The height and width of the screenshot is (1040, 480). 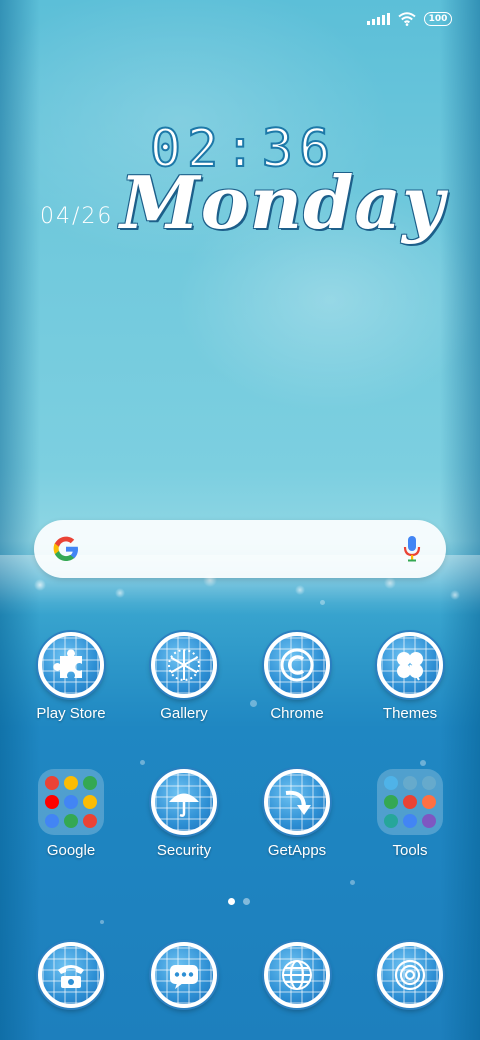 I want to click on message-icon, so click(x=184, y=977).